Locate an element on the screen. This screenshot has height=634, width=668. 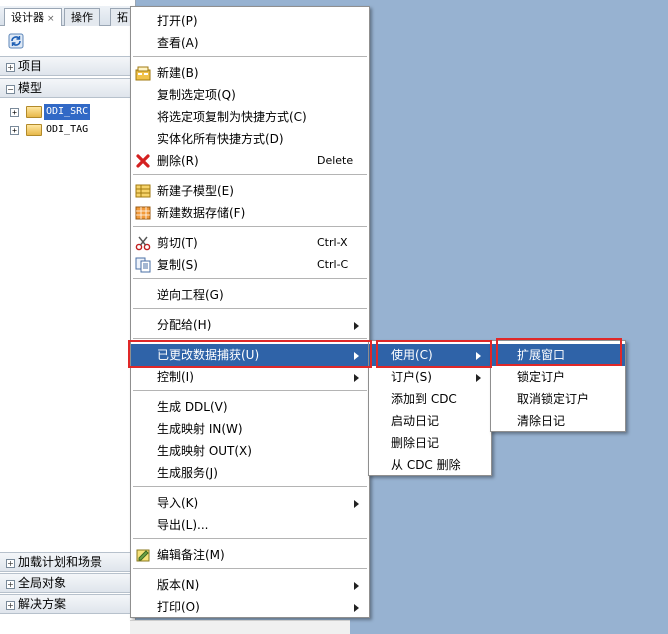
menu-item-label: 已更改数据捕获(U) is located at coordinates (208, 355).